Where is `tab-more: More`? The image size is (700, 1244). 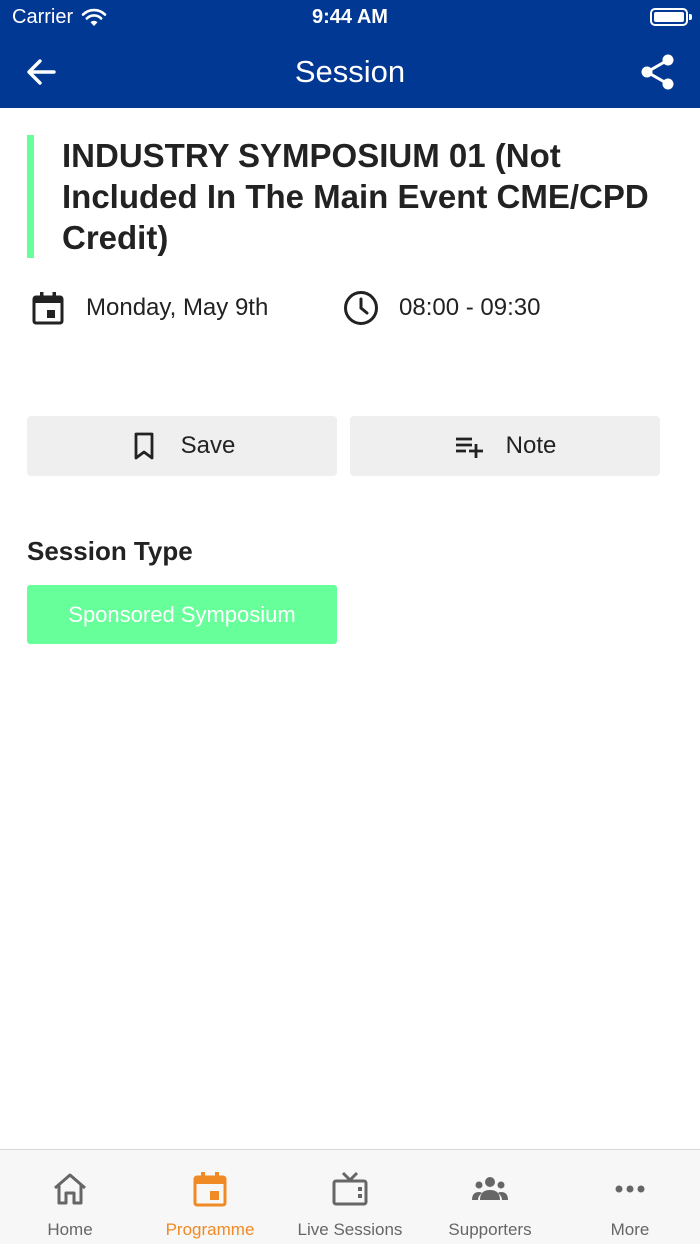
tab-more: More is located at coordinates (630, 1197).